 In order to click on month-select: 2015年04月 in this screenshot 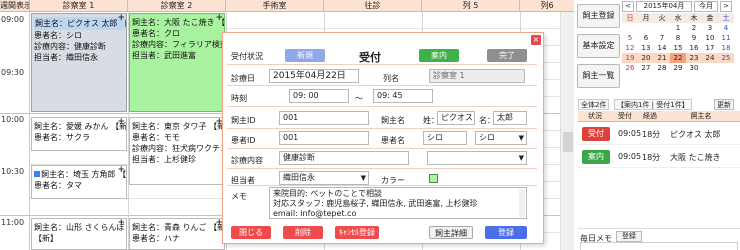, I will do `click(664, 6)`.